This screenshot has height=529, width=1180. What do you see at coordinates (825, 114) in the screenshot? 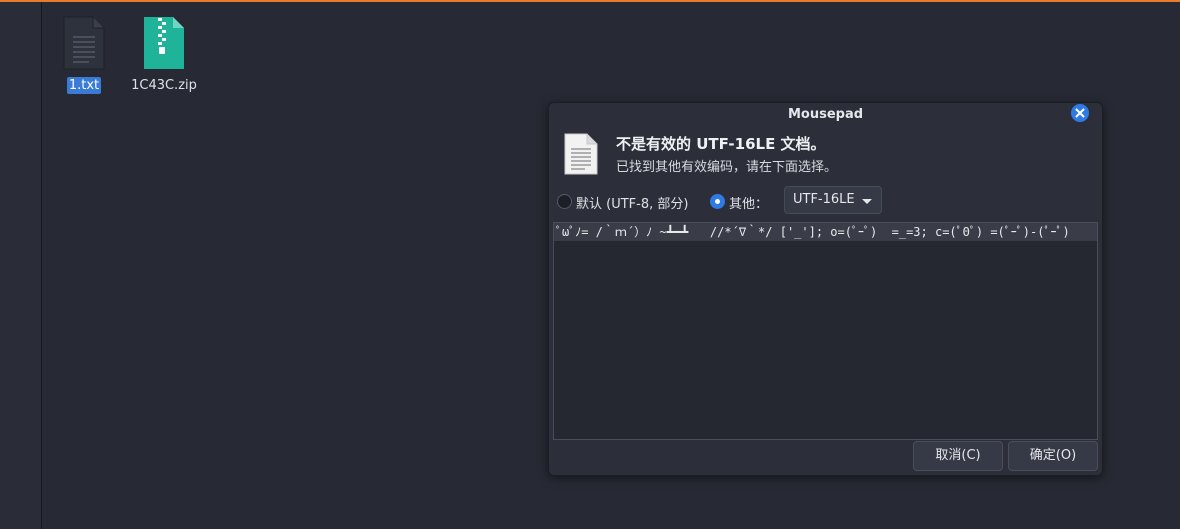
I see `dialog-title: Mousepad` at bounding box center [825, 114].